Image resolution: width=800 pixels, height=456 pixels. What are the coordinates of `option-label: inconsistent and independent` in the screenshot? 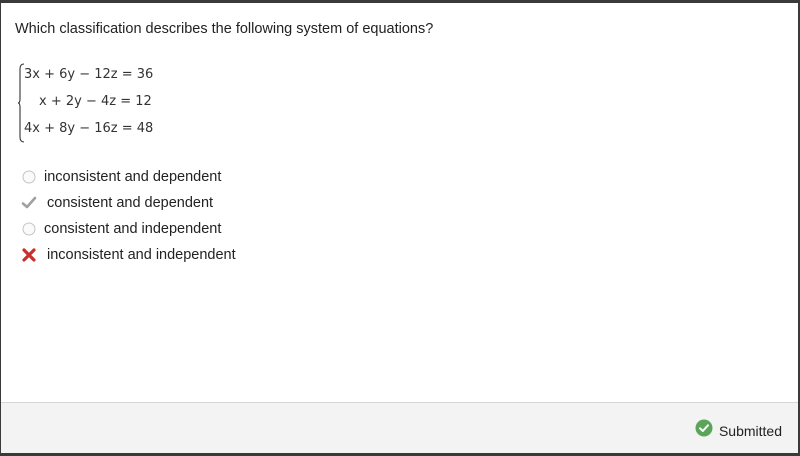 It's located at (141, 255).